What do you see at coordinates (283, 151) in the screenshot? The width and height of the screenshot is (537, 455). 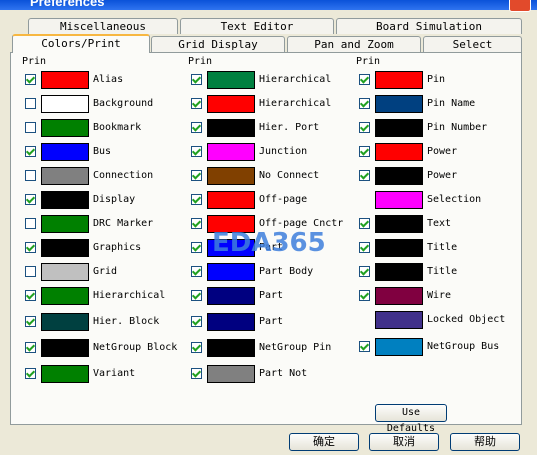 I see `color-label: Junction` at bounding box center [283, 151].